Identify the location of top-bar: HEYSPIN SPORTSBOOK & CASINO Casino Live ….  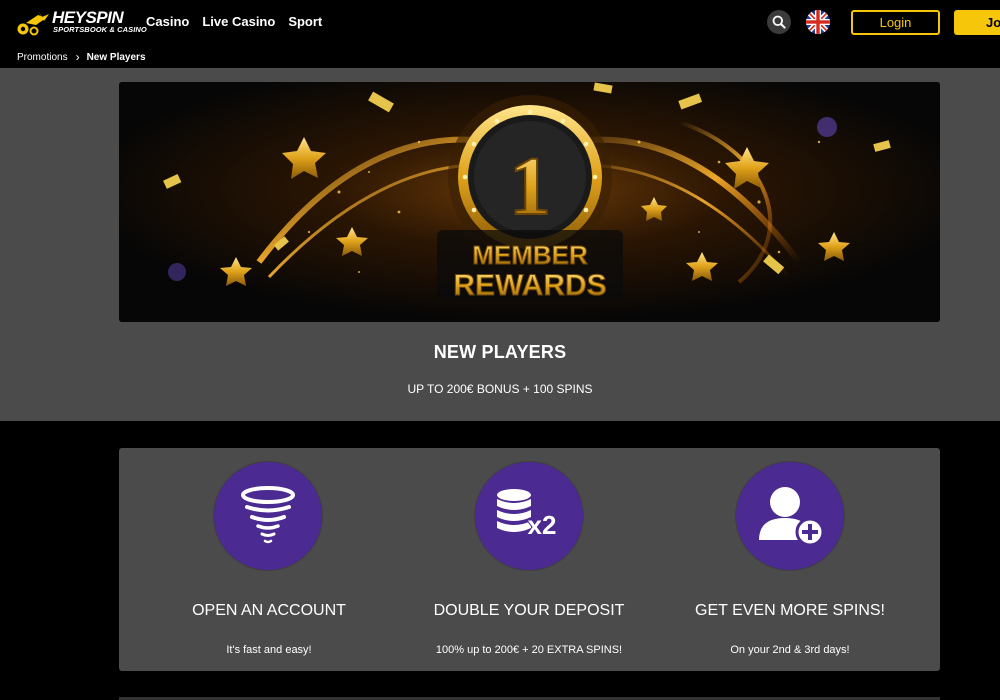
(500, 22).